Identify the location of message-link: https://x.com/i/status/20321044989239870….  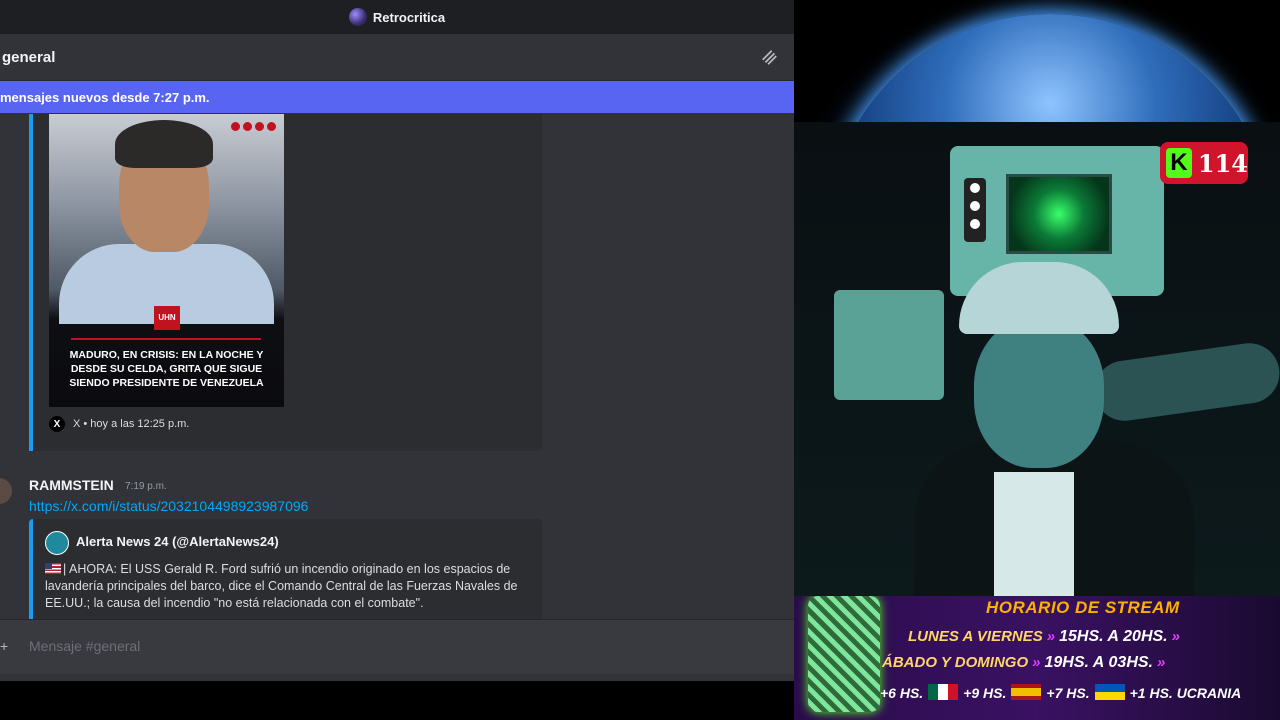
(168, 506).